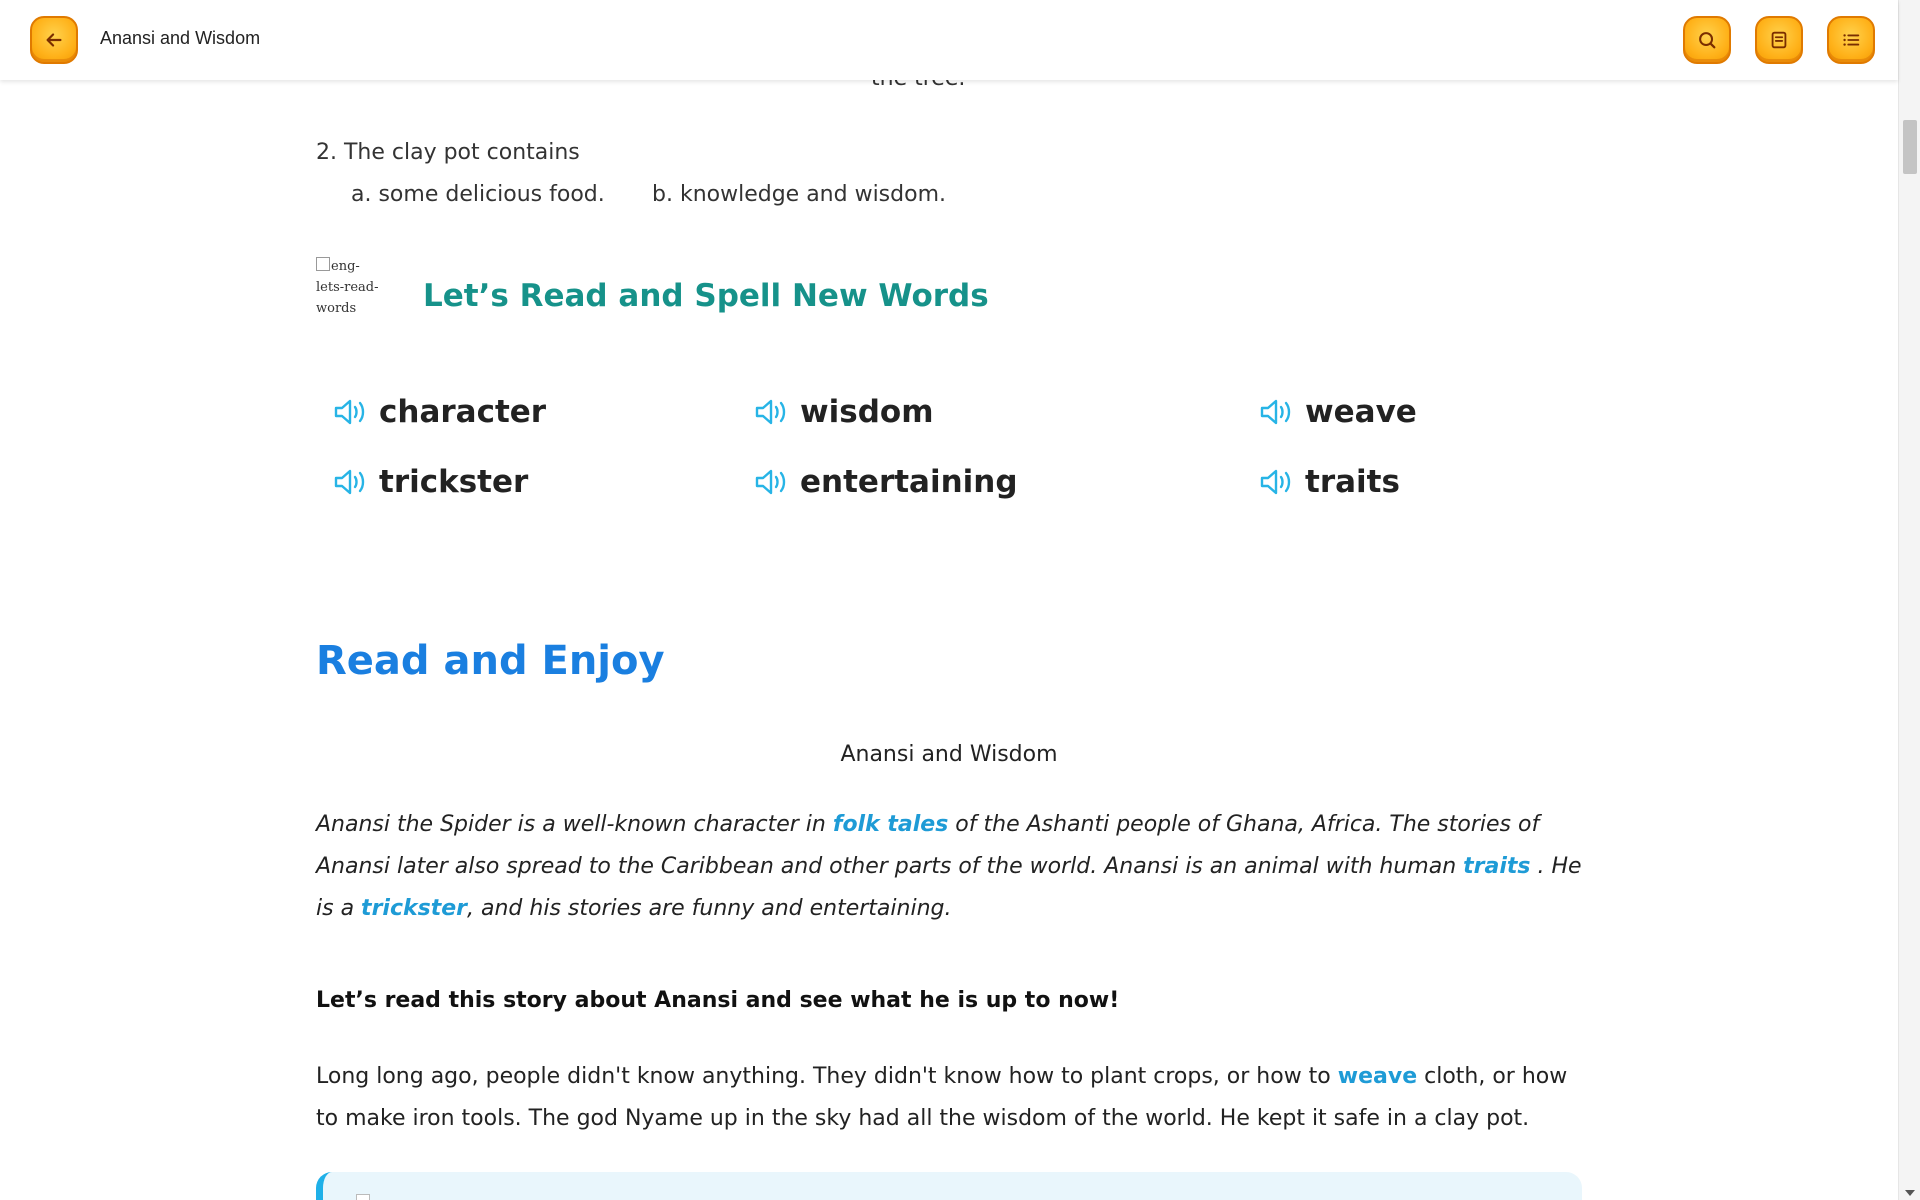 This screenshot has height=1200, width=1920. What do you see at coordinates (351, 287) in the screenshot?
I see `broken-image: eng-lets-read-words` at bounding box center [351, 287].